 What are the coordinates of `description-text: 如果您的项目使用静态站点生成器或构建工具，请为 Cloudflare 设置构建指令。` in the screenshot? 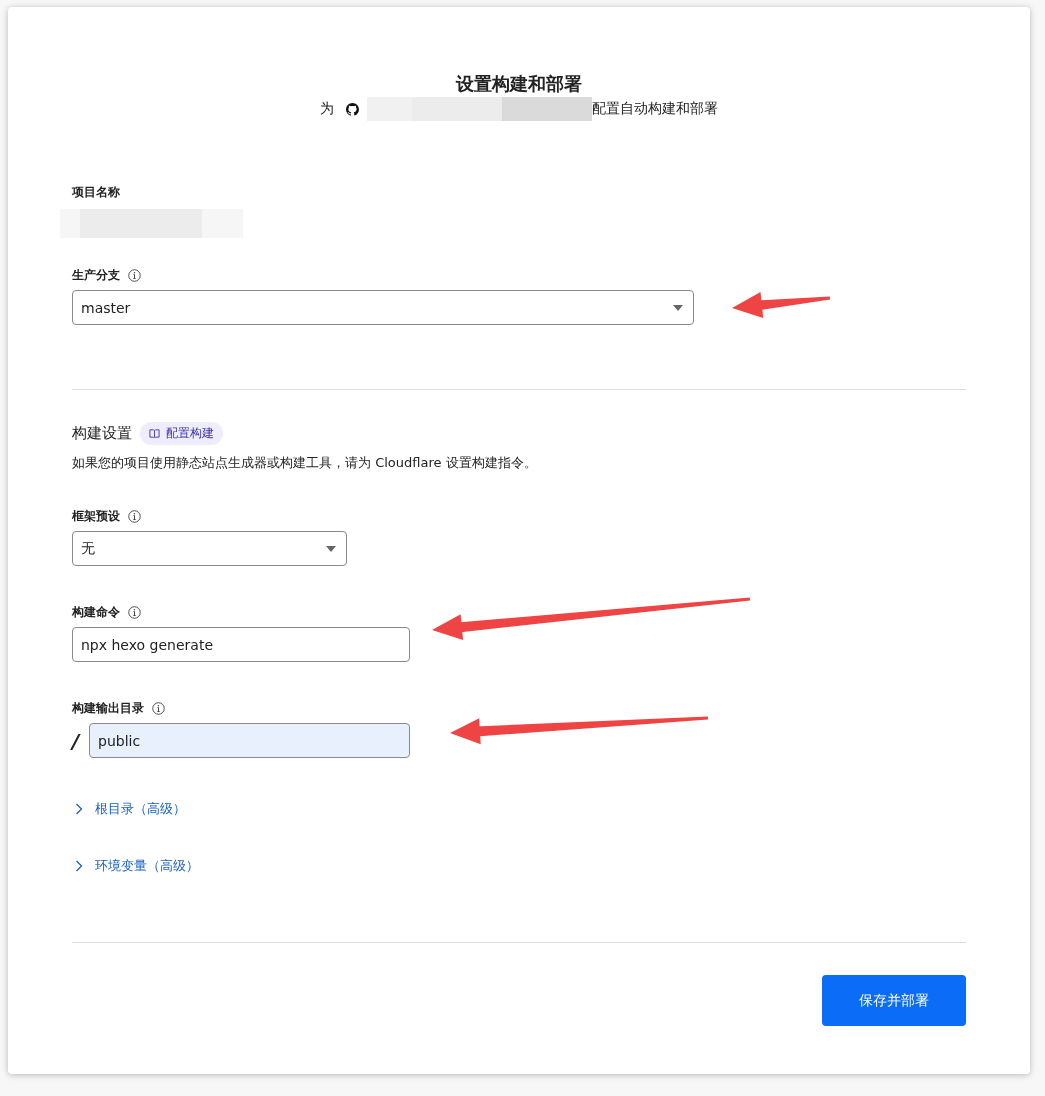 It's located at (305, 463).